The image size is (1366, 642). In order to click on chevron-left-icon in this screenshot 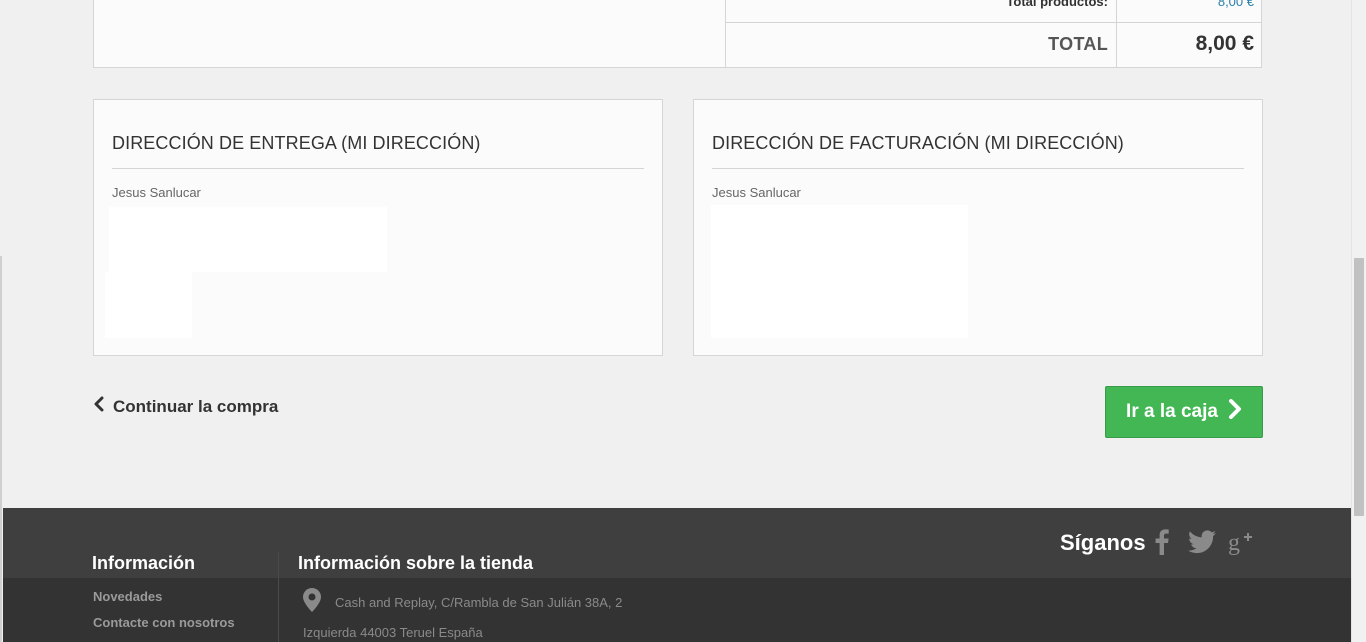, I will do `click(99, 406)`.